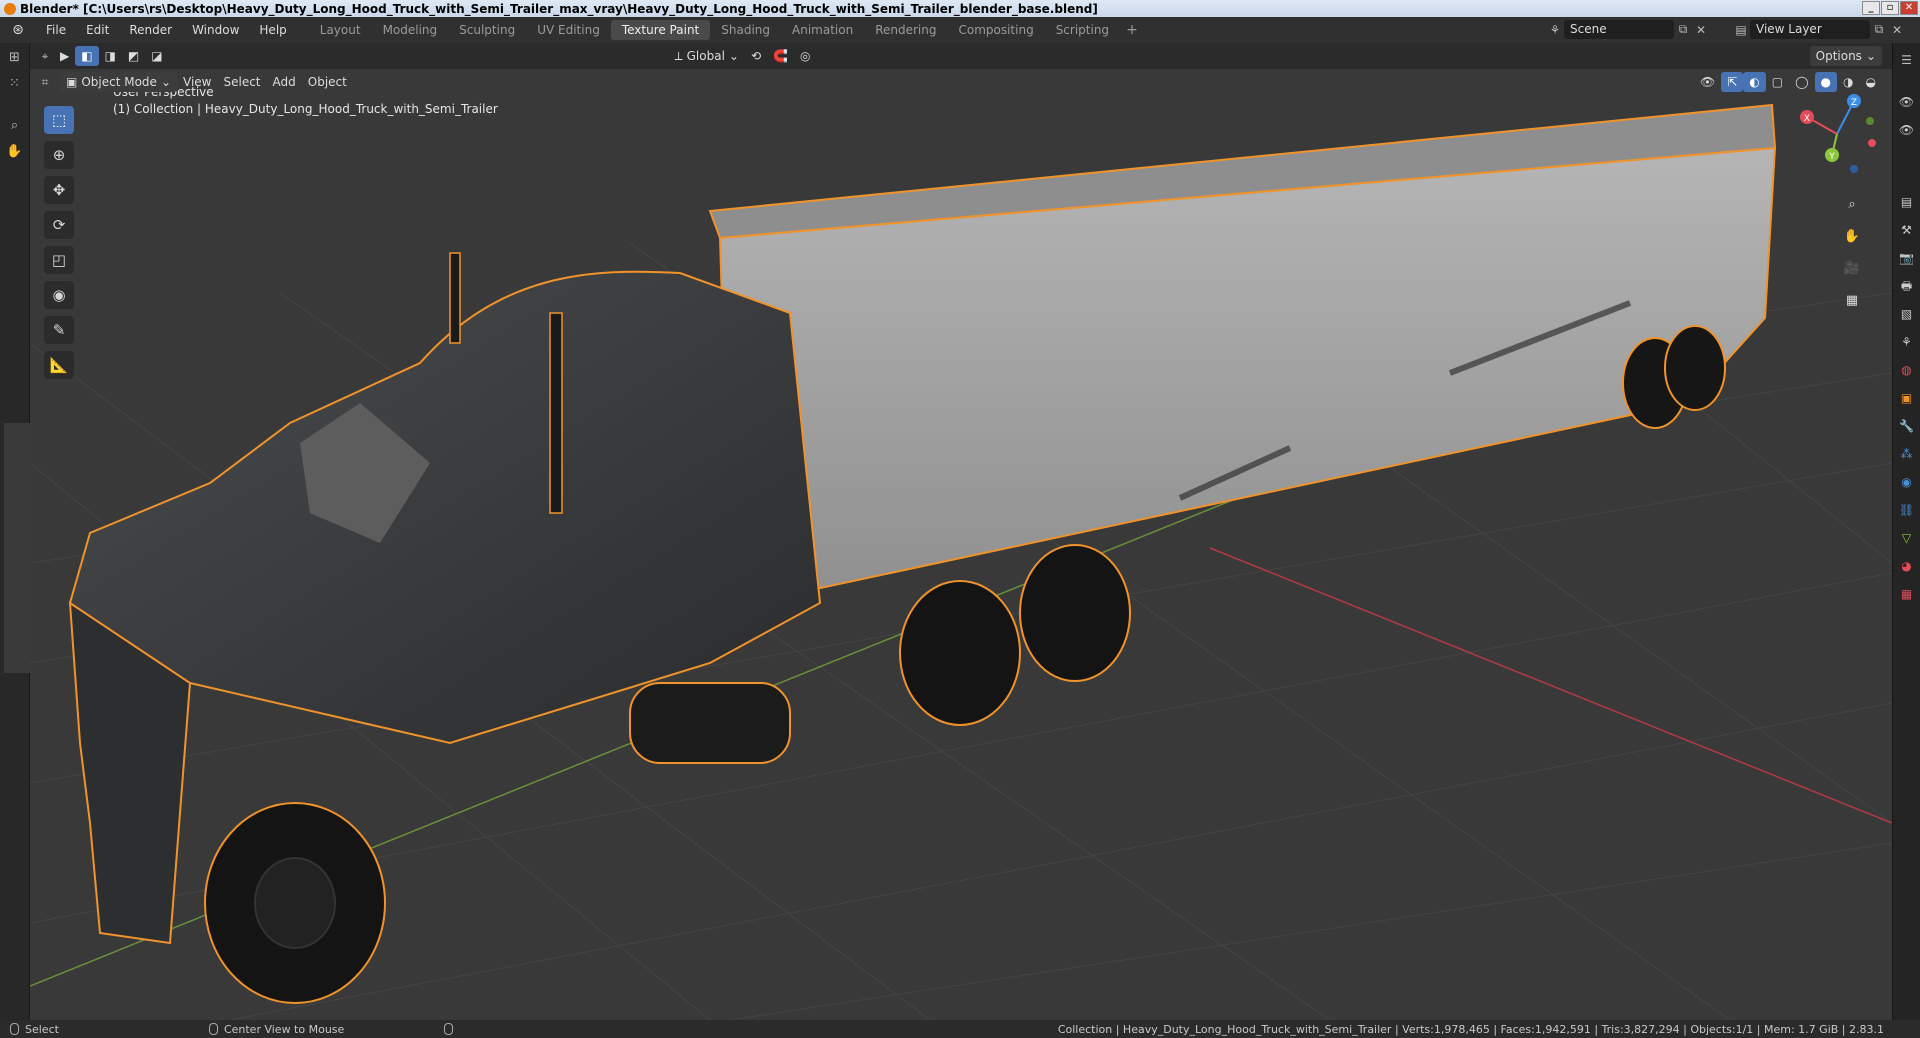 This screenshot has height=1038, width=1920. Describe the element at coordinates (1852, 269) in the screenshot. I see `camera-icon: 🎥` at that location.